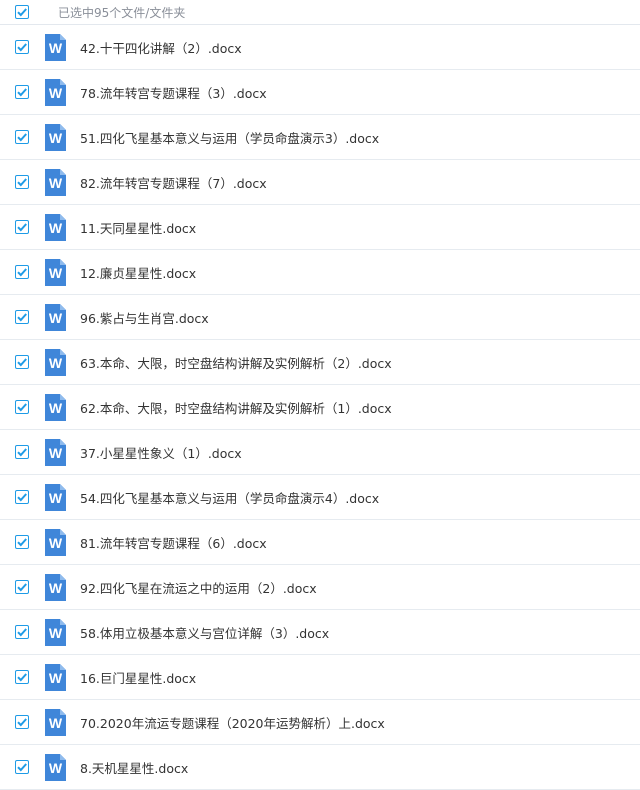  What do you see at coordinates (229, 137) in the screenshot?
I see `file-name: 51.四化飞星基本意义与运用（学员命盘演示3）.docx` at bounding box center [229, 137].